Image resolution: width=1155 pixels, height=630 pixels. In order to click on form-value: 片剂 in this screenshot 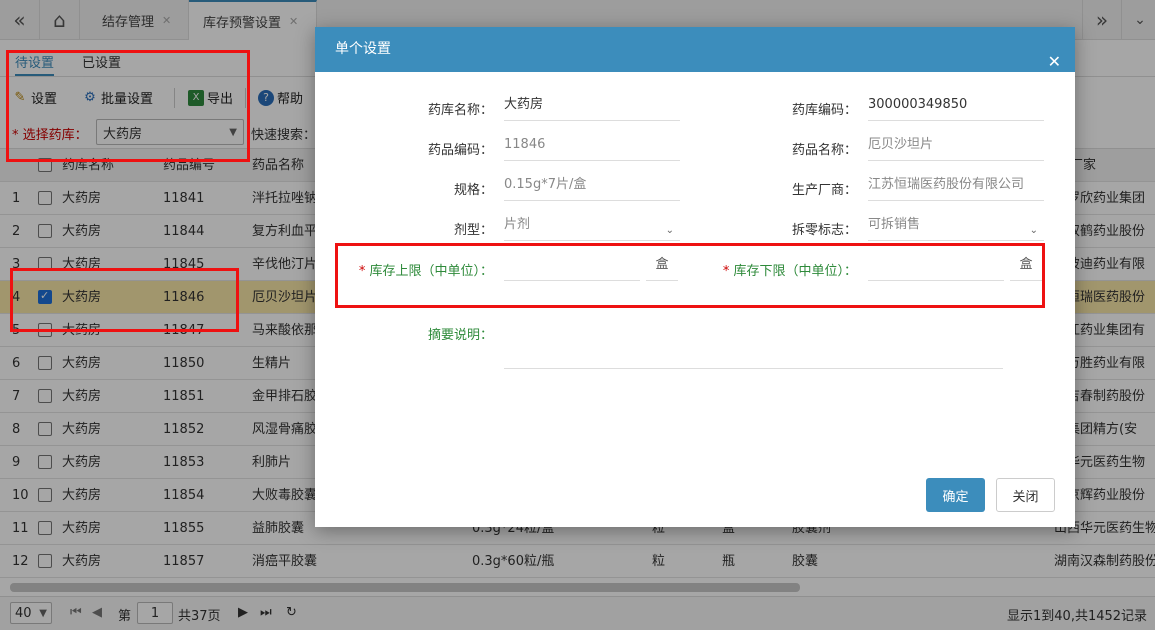, I will do `click(517, 224)`.